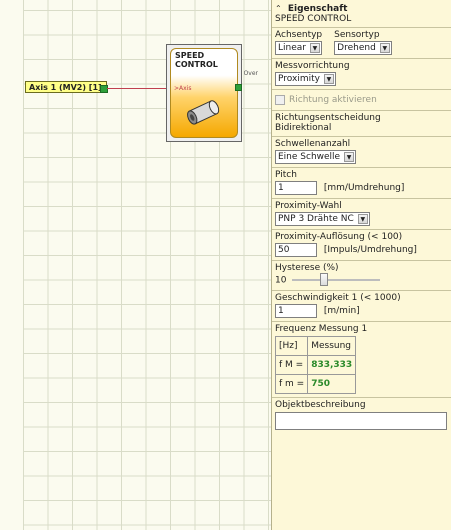  What do you see at coordinates (196, 64) in the screenshot?
I see `block-title-line2: CONTROL` at bounding box center [196, 64].